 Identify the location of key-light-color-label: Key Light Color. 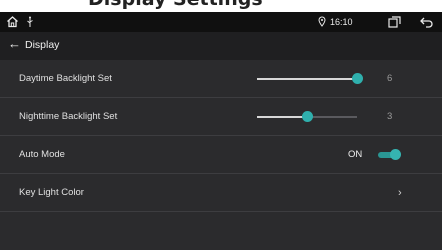
(51, 192).